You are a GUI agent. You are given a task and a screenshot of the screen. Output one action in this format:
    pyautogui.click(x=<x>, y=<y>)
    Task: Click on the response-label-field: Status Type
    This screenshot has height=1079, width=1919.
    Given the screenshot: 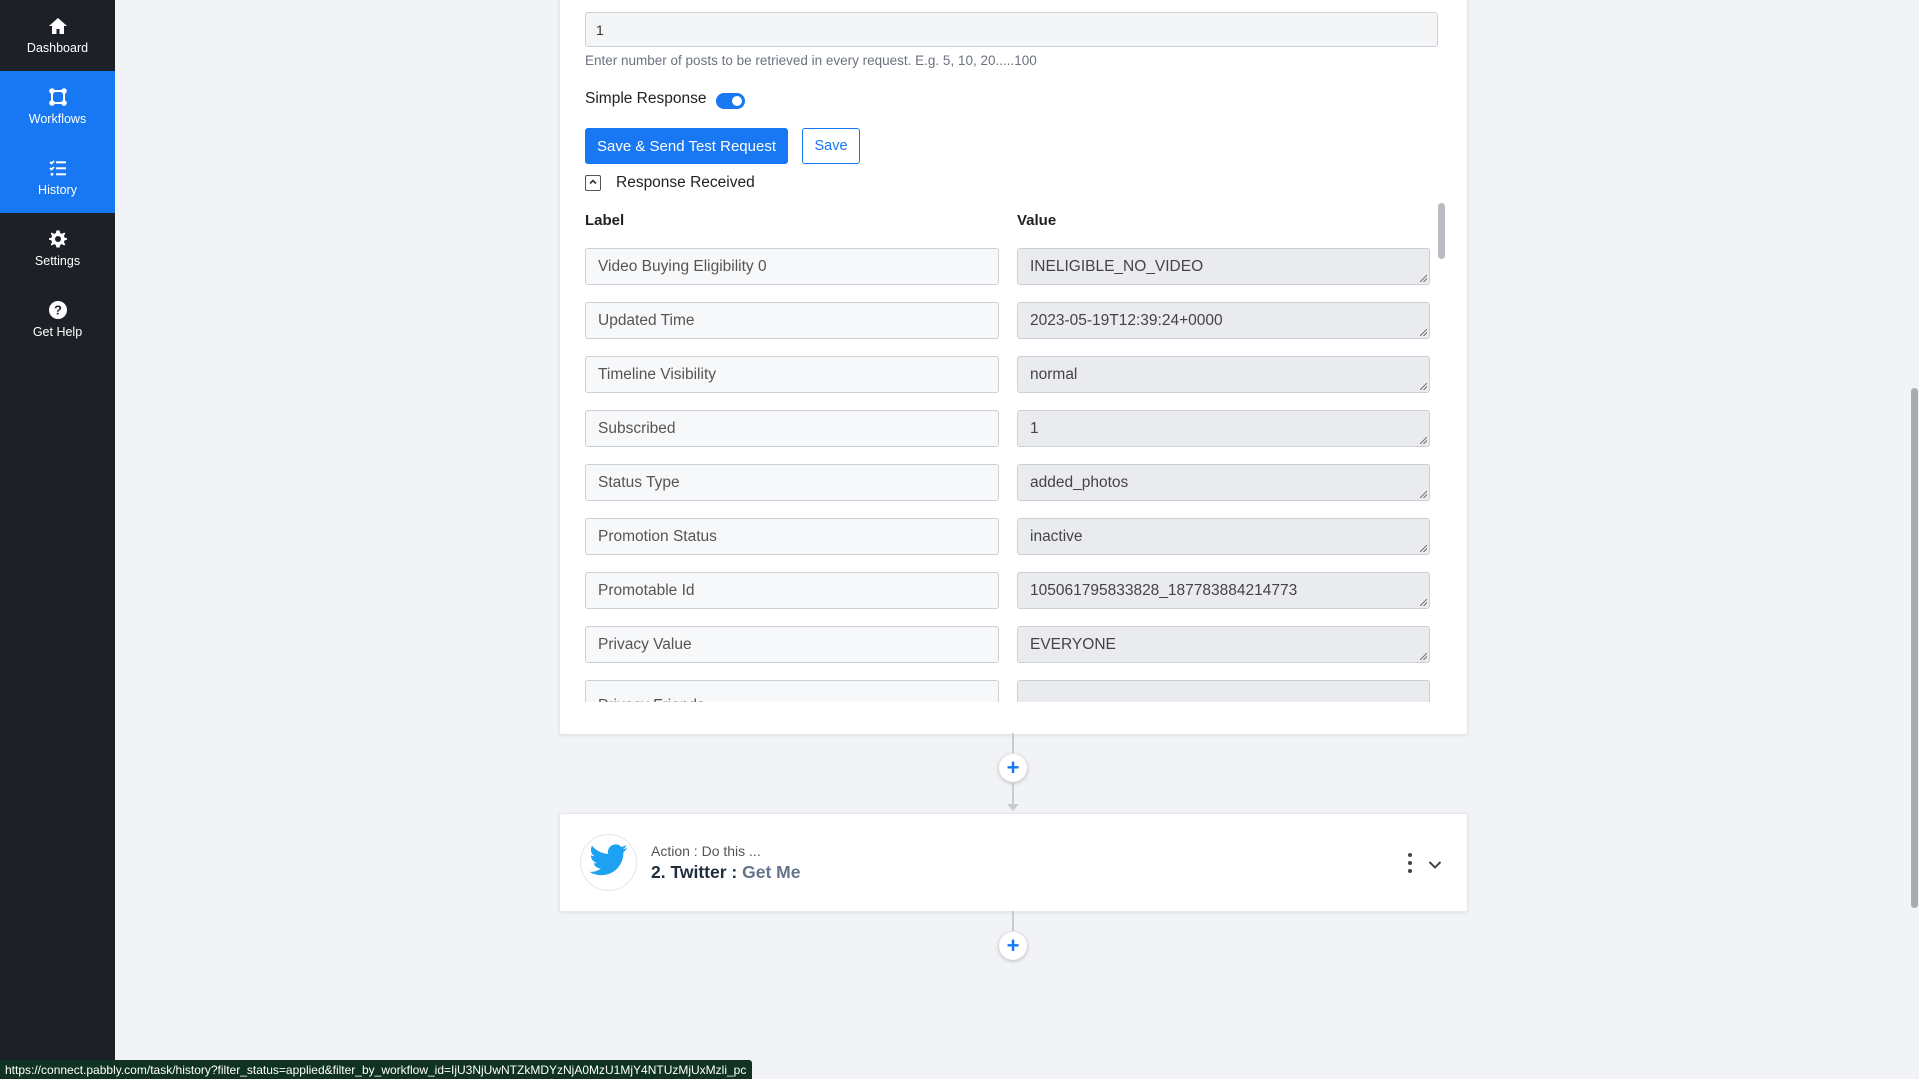 What is the action you would take?
    pyautogui.click(x=792, y=482)
    